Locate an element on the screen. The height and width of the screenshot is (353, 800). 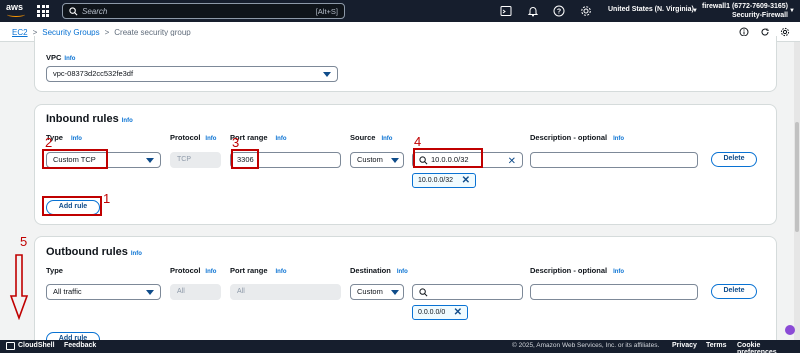
col-source-text: Source is located at coordinates (363, 137).